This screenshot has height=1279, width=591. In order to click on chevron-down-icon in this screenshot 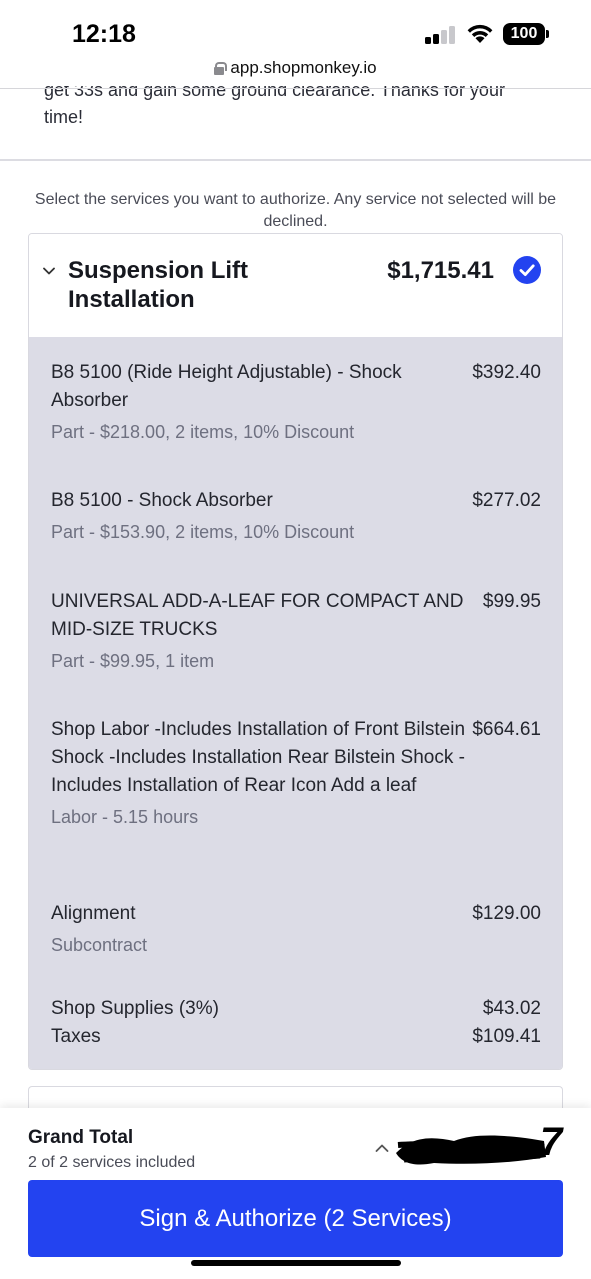, I will do `click(49, 271)`.